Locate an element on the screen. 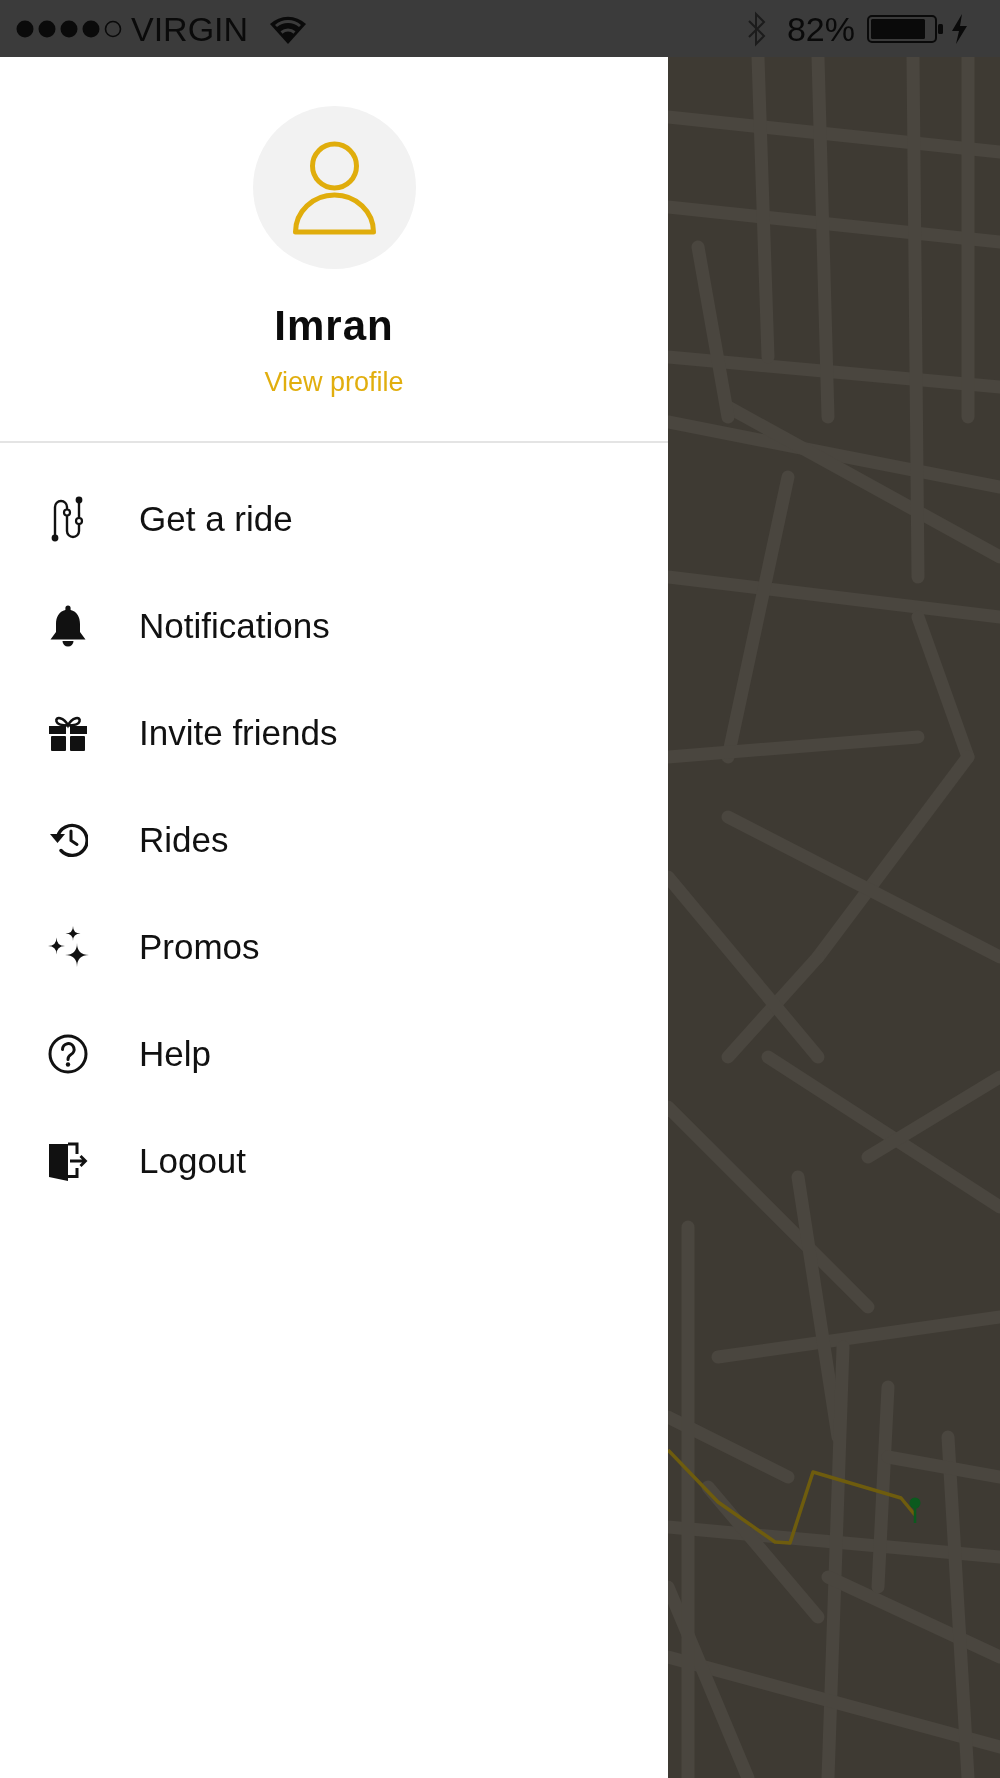  user-name: Imran is located at coordinates (334, 326).